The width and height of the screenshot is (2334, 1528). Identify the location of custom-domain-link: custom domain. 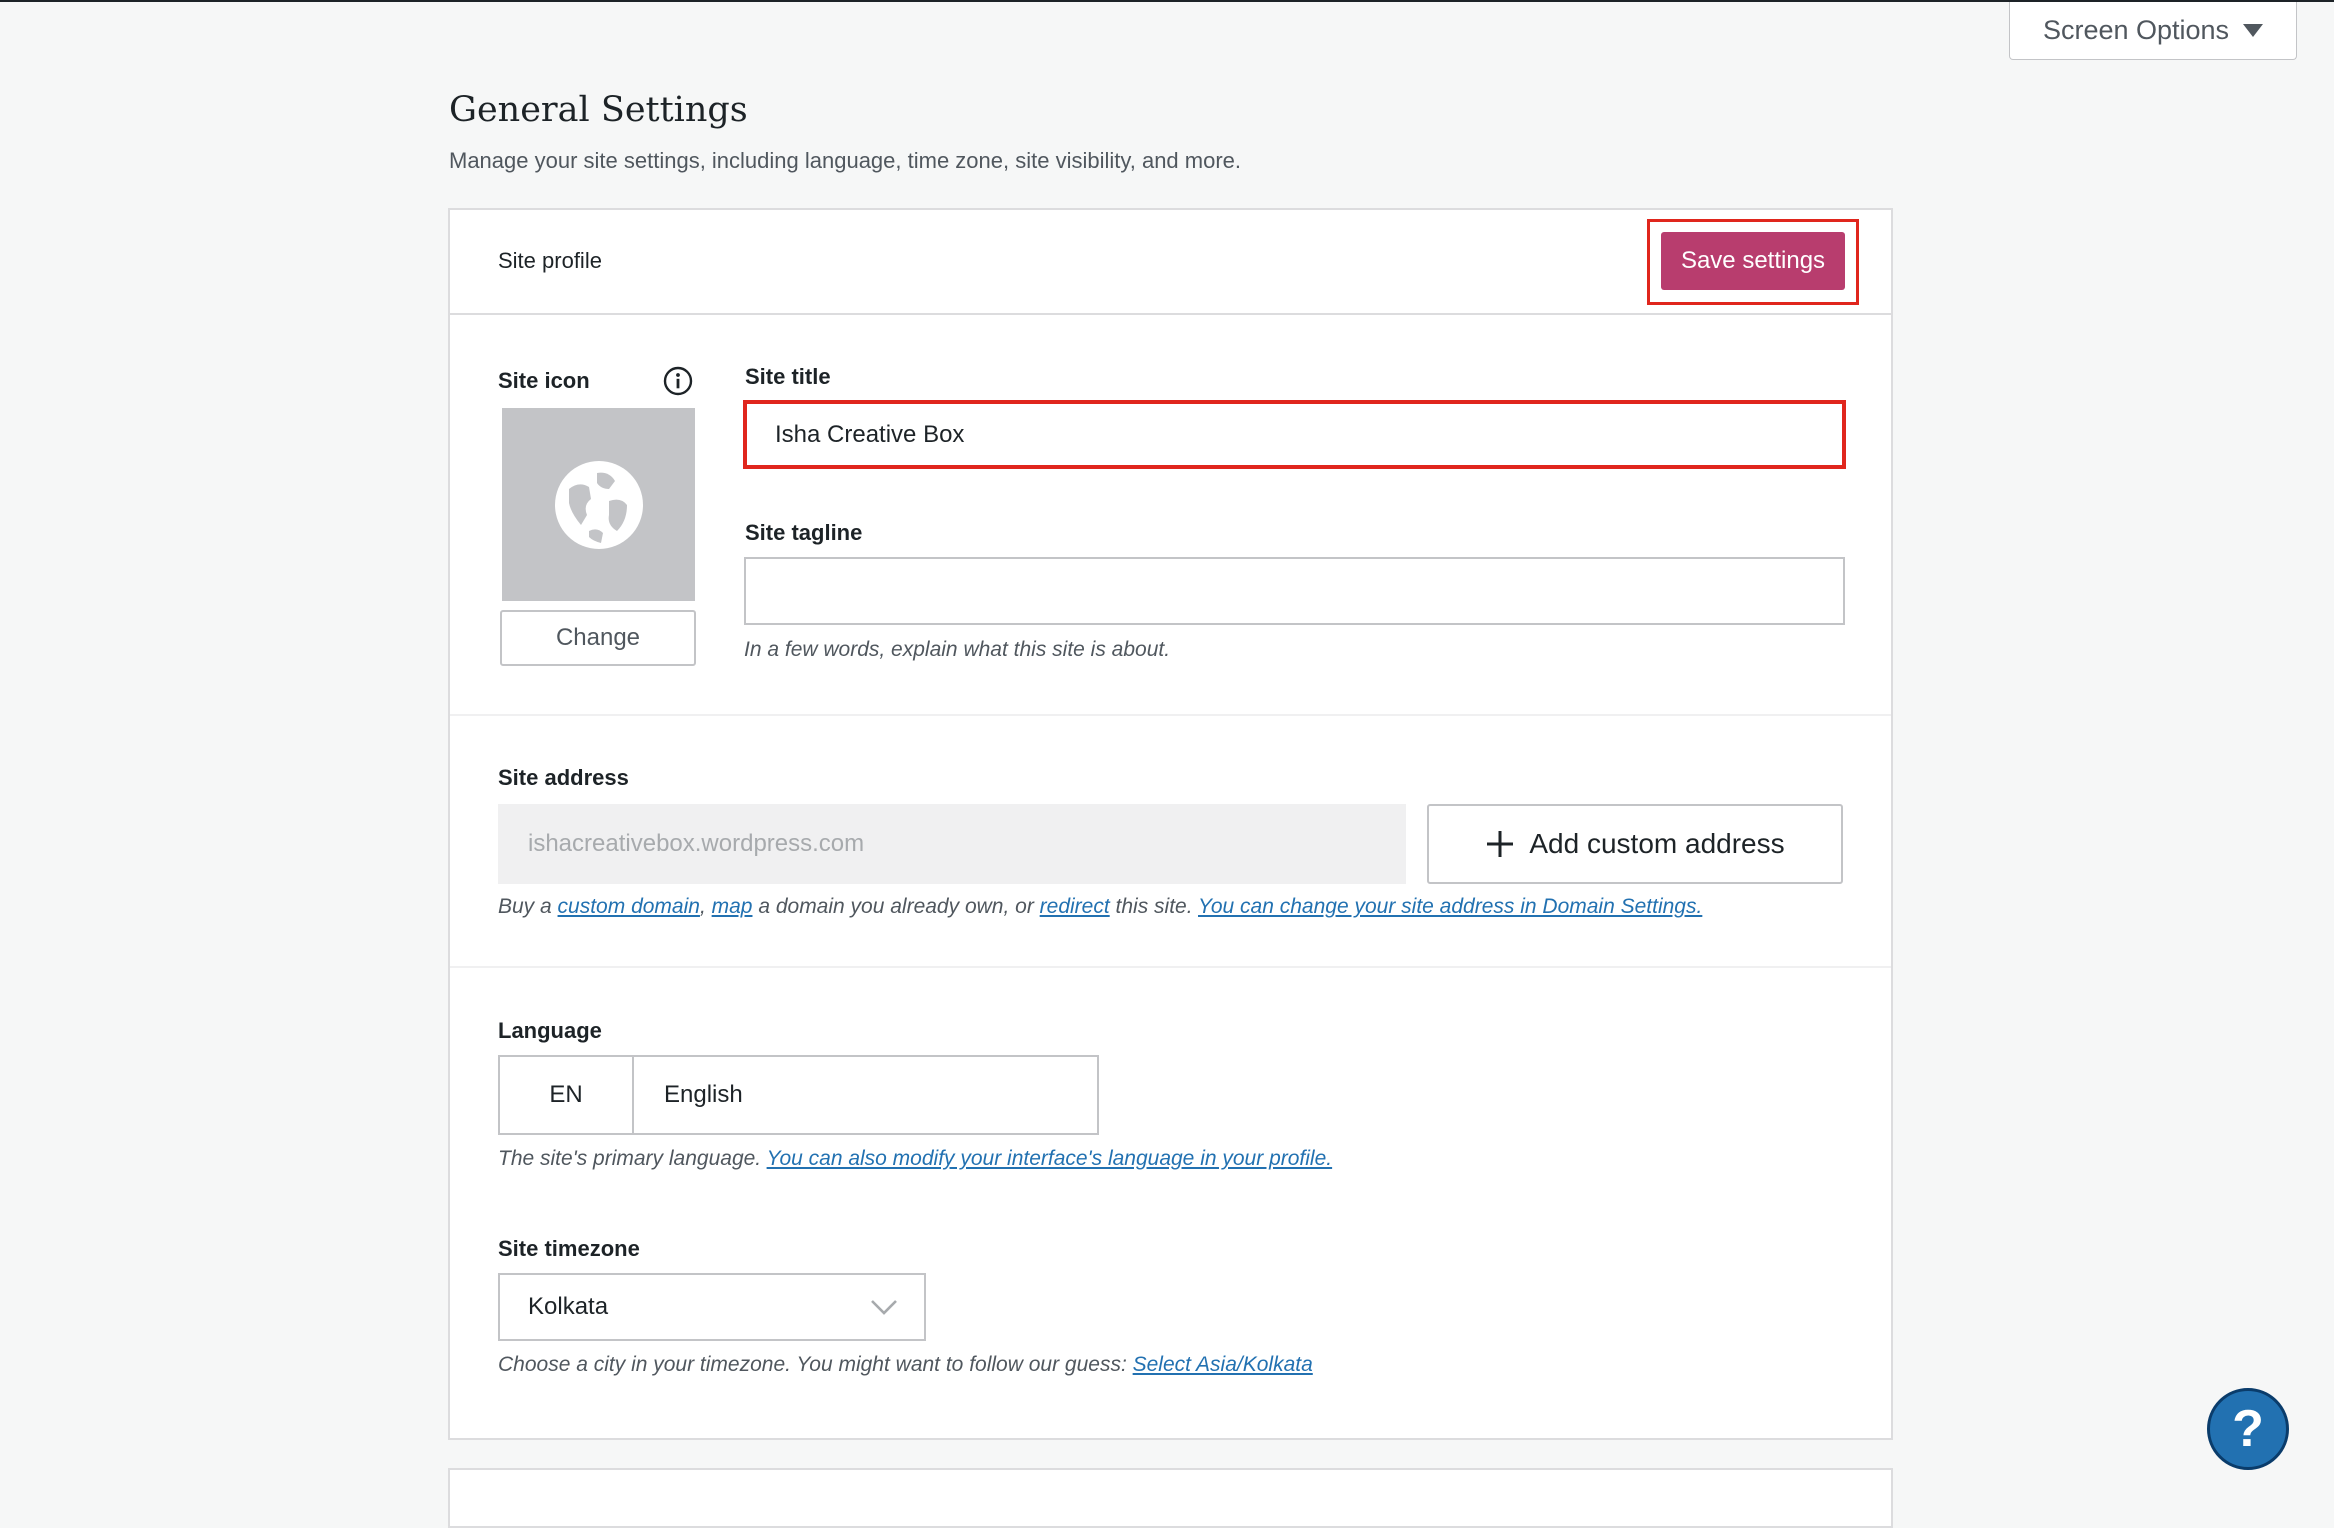
(629, 906).